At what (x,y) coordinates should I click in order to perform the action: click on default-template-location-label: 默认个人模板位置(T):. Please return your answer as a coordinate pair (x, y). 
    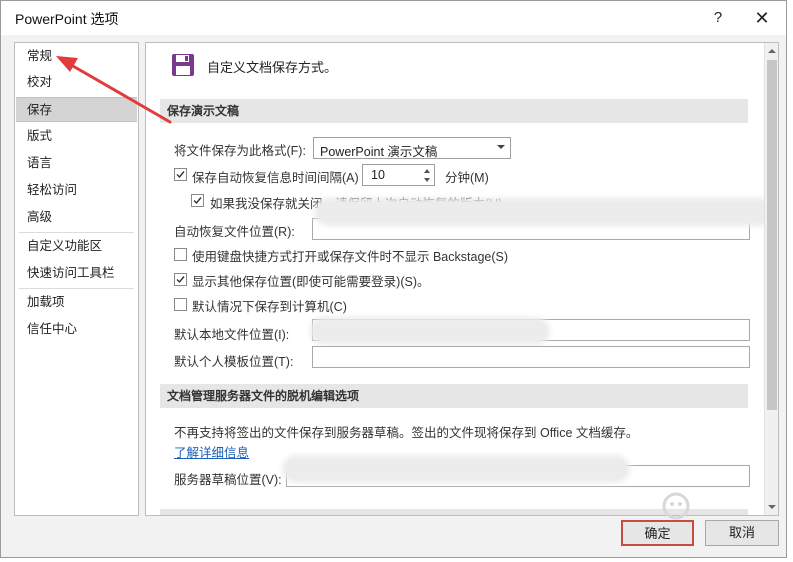
    Looking at the image, I should click on (234, 362).